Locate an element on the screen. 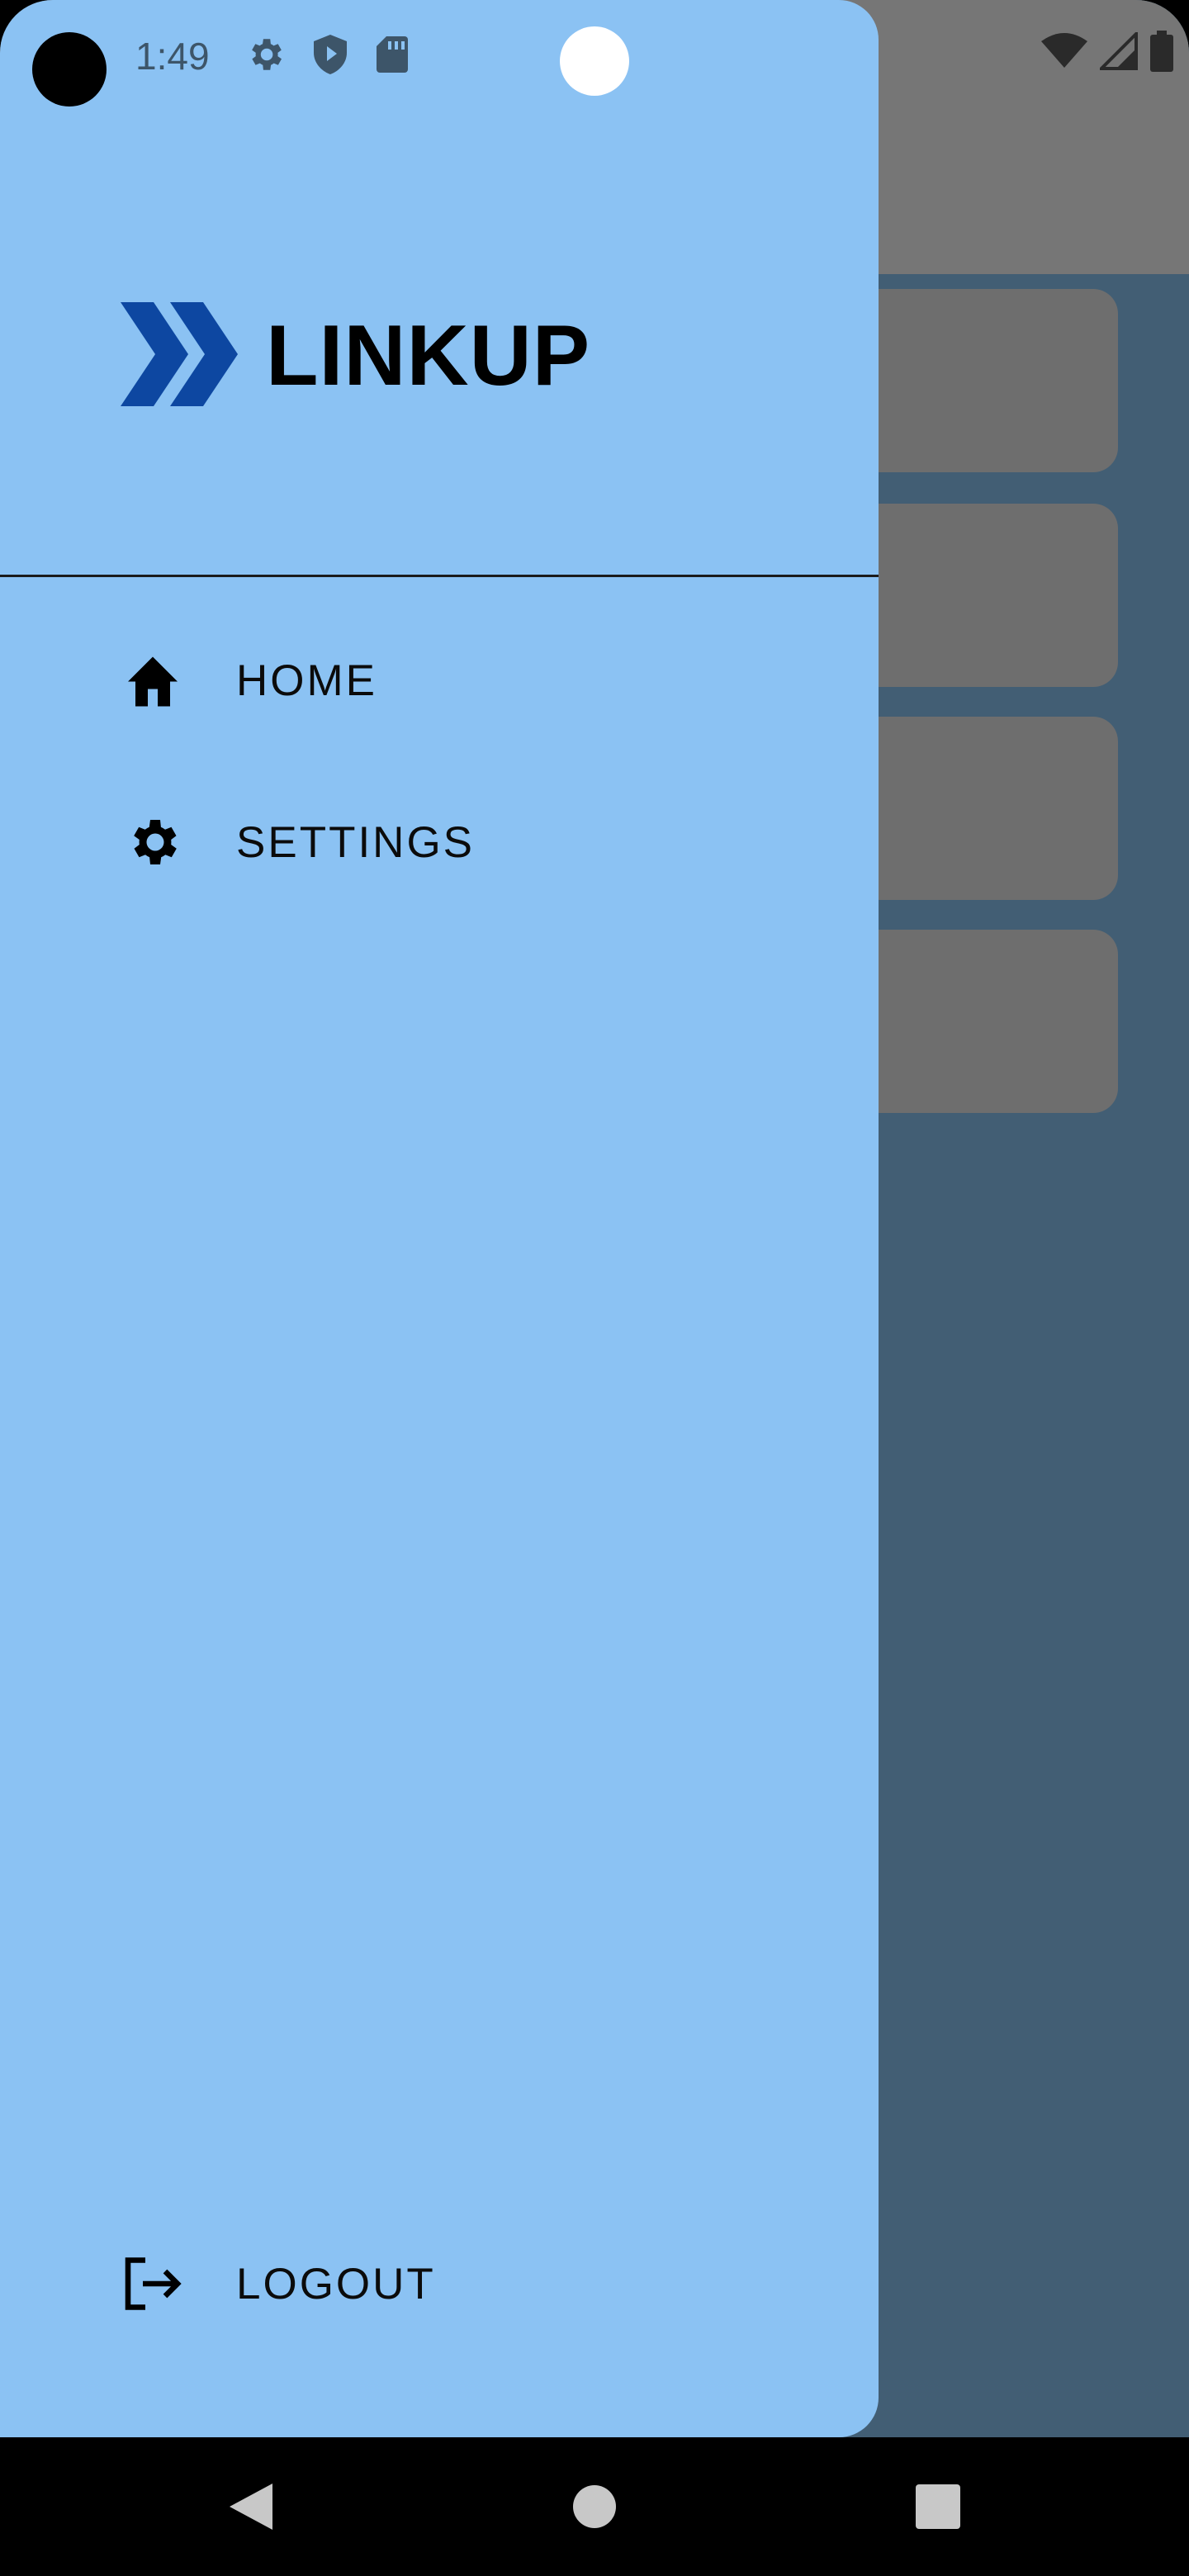 Image resolution: width=1189 pixels, height=2576 pixels. drawer-header-divider is located at coordinates (439, 576).